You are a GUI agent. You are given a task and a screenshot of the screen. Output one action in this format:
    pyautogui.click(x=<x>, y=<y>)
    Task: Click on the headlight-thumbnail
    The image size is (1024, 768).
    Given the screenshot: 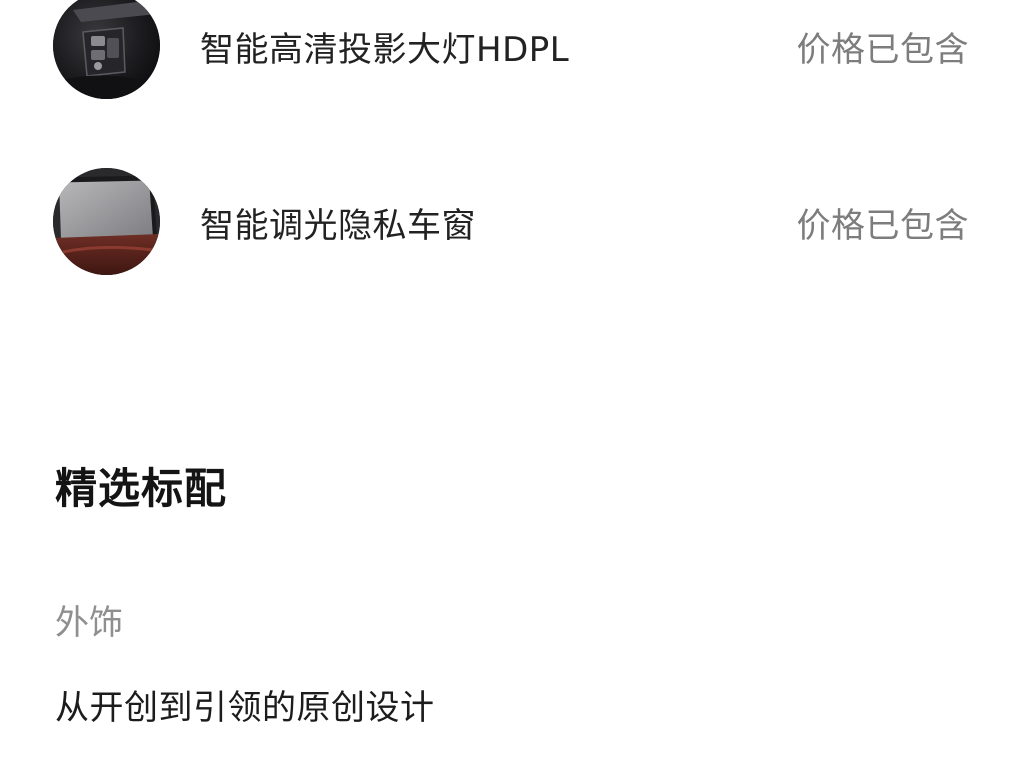 What is the action you would take?
    pyautogui.click(x=106, y=49)
    